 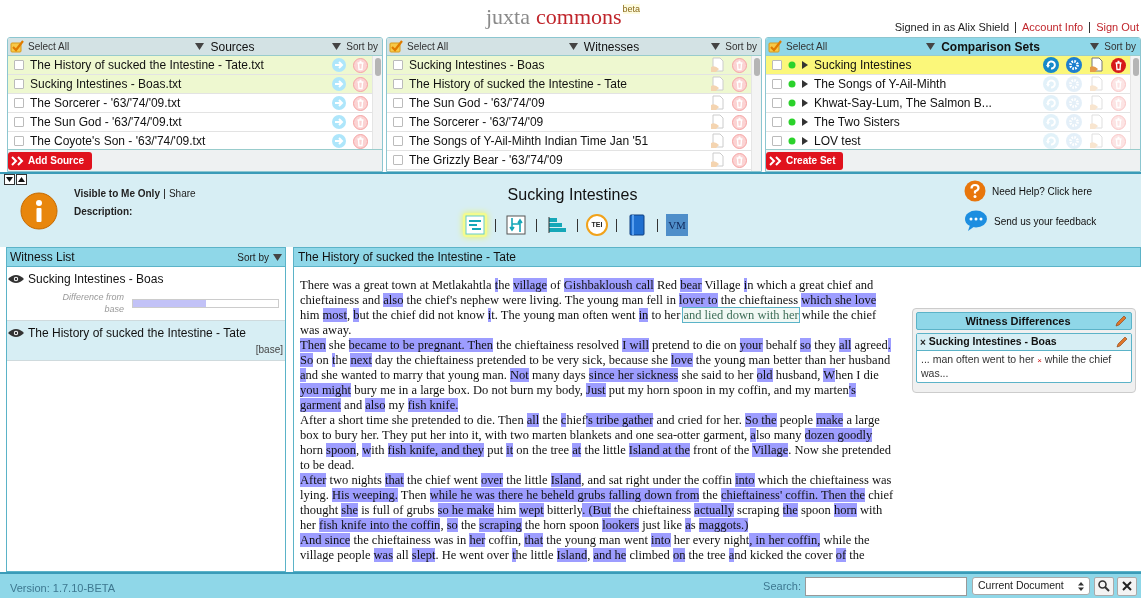 I want to click on list-row: The Grizzly Bear - '63/'74/'09, so click(x=569, y=160).